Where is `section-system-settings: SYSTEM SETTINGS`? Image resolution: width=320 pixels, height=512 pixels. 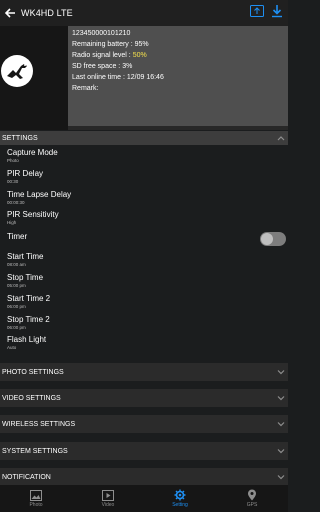 section-system-settings: SYSTEM SETTINGS is located at coordinates (144, 451).